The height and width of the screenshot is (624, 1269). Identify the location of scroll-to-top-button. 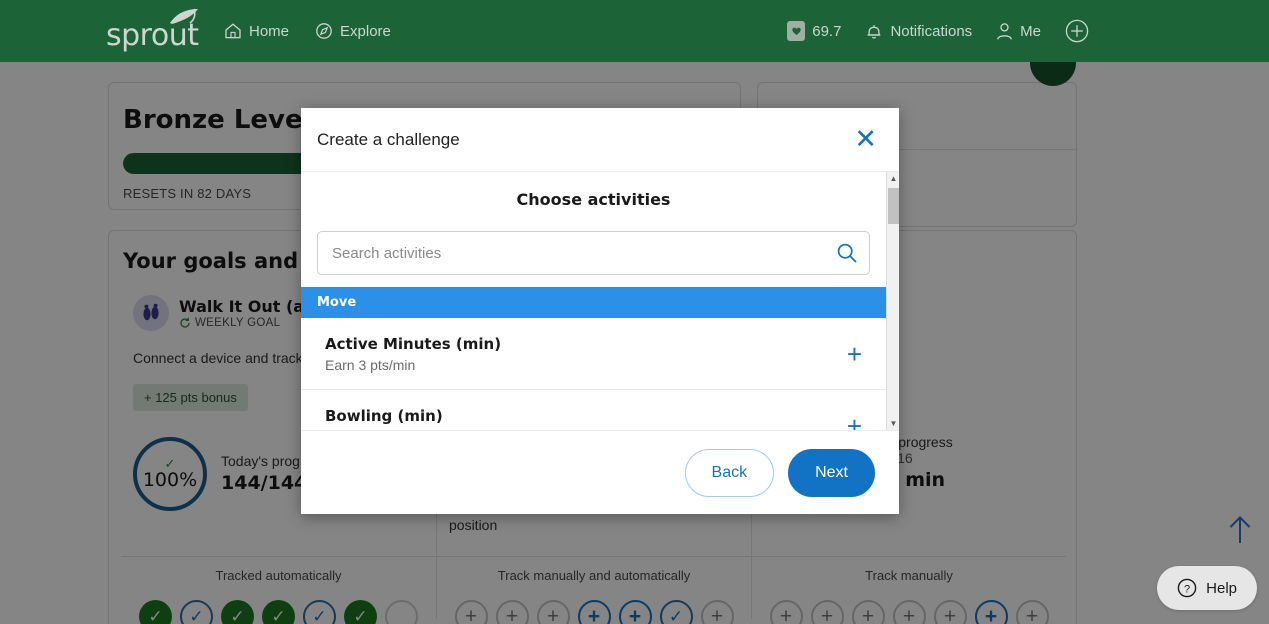
(1240, 532).